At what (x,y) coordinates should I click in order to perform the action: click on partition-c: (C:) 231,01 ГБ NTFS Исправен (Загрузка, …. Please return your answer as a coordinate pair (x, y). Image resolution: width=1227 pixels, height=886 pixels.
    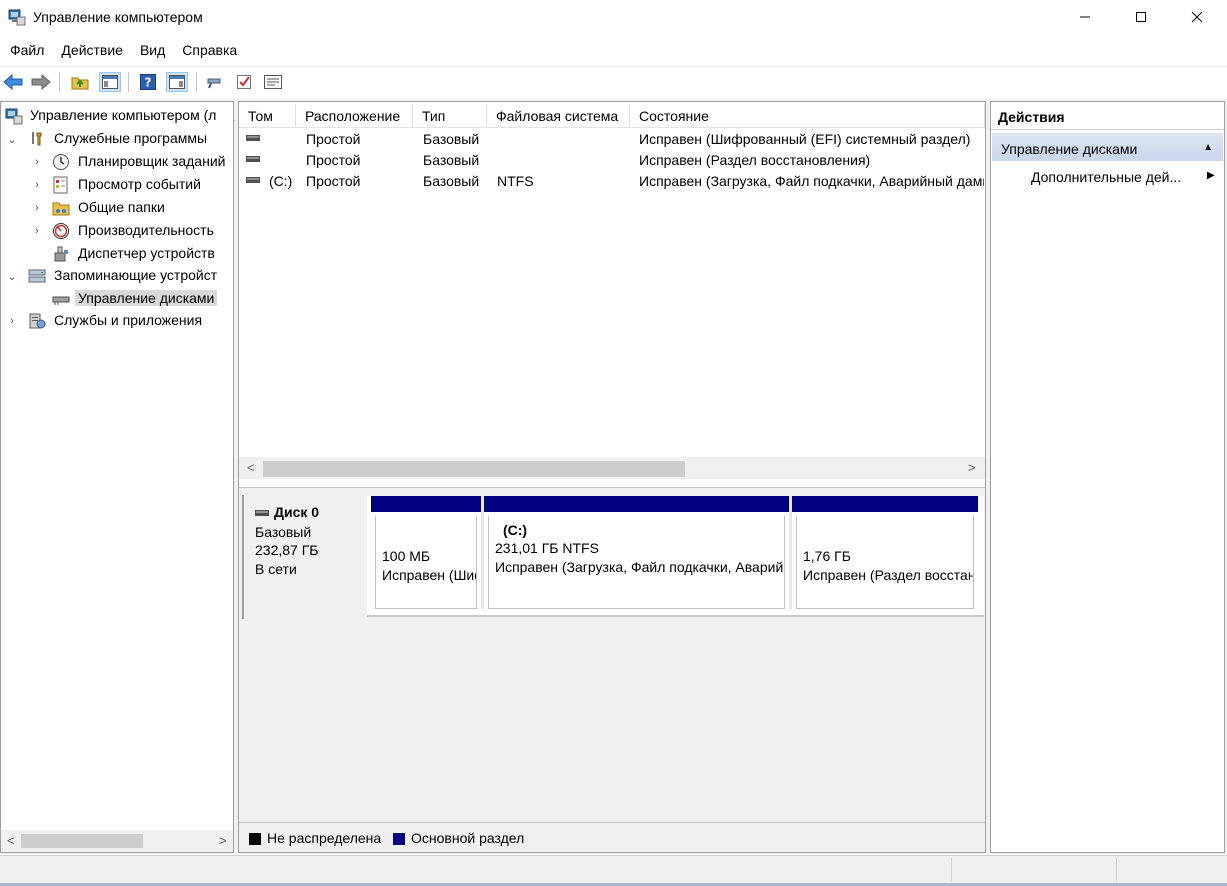
    Looking at the image, I should click on (636, 552).